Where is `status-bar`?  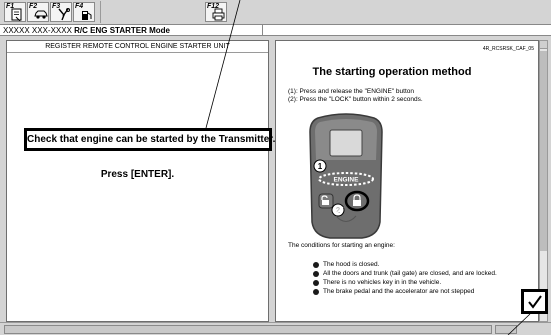 status-bar is located at coordinates (275, 328).